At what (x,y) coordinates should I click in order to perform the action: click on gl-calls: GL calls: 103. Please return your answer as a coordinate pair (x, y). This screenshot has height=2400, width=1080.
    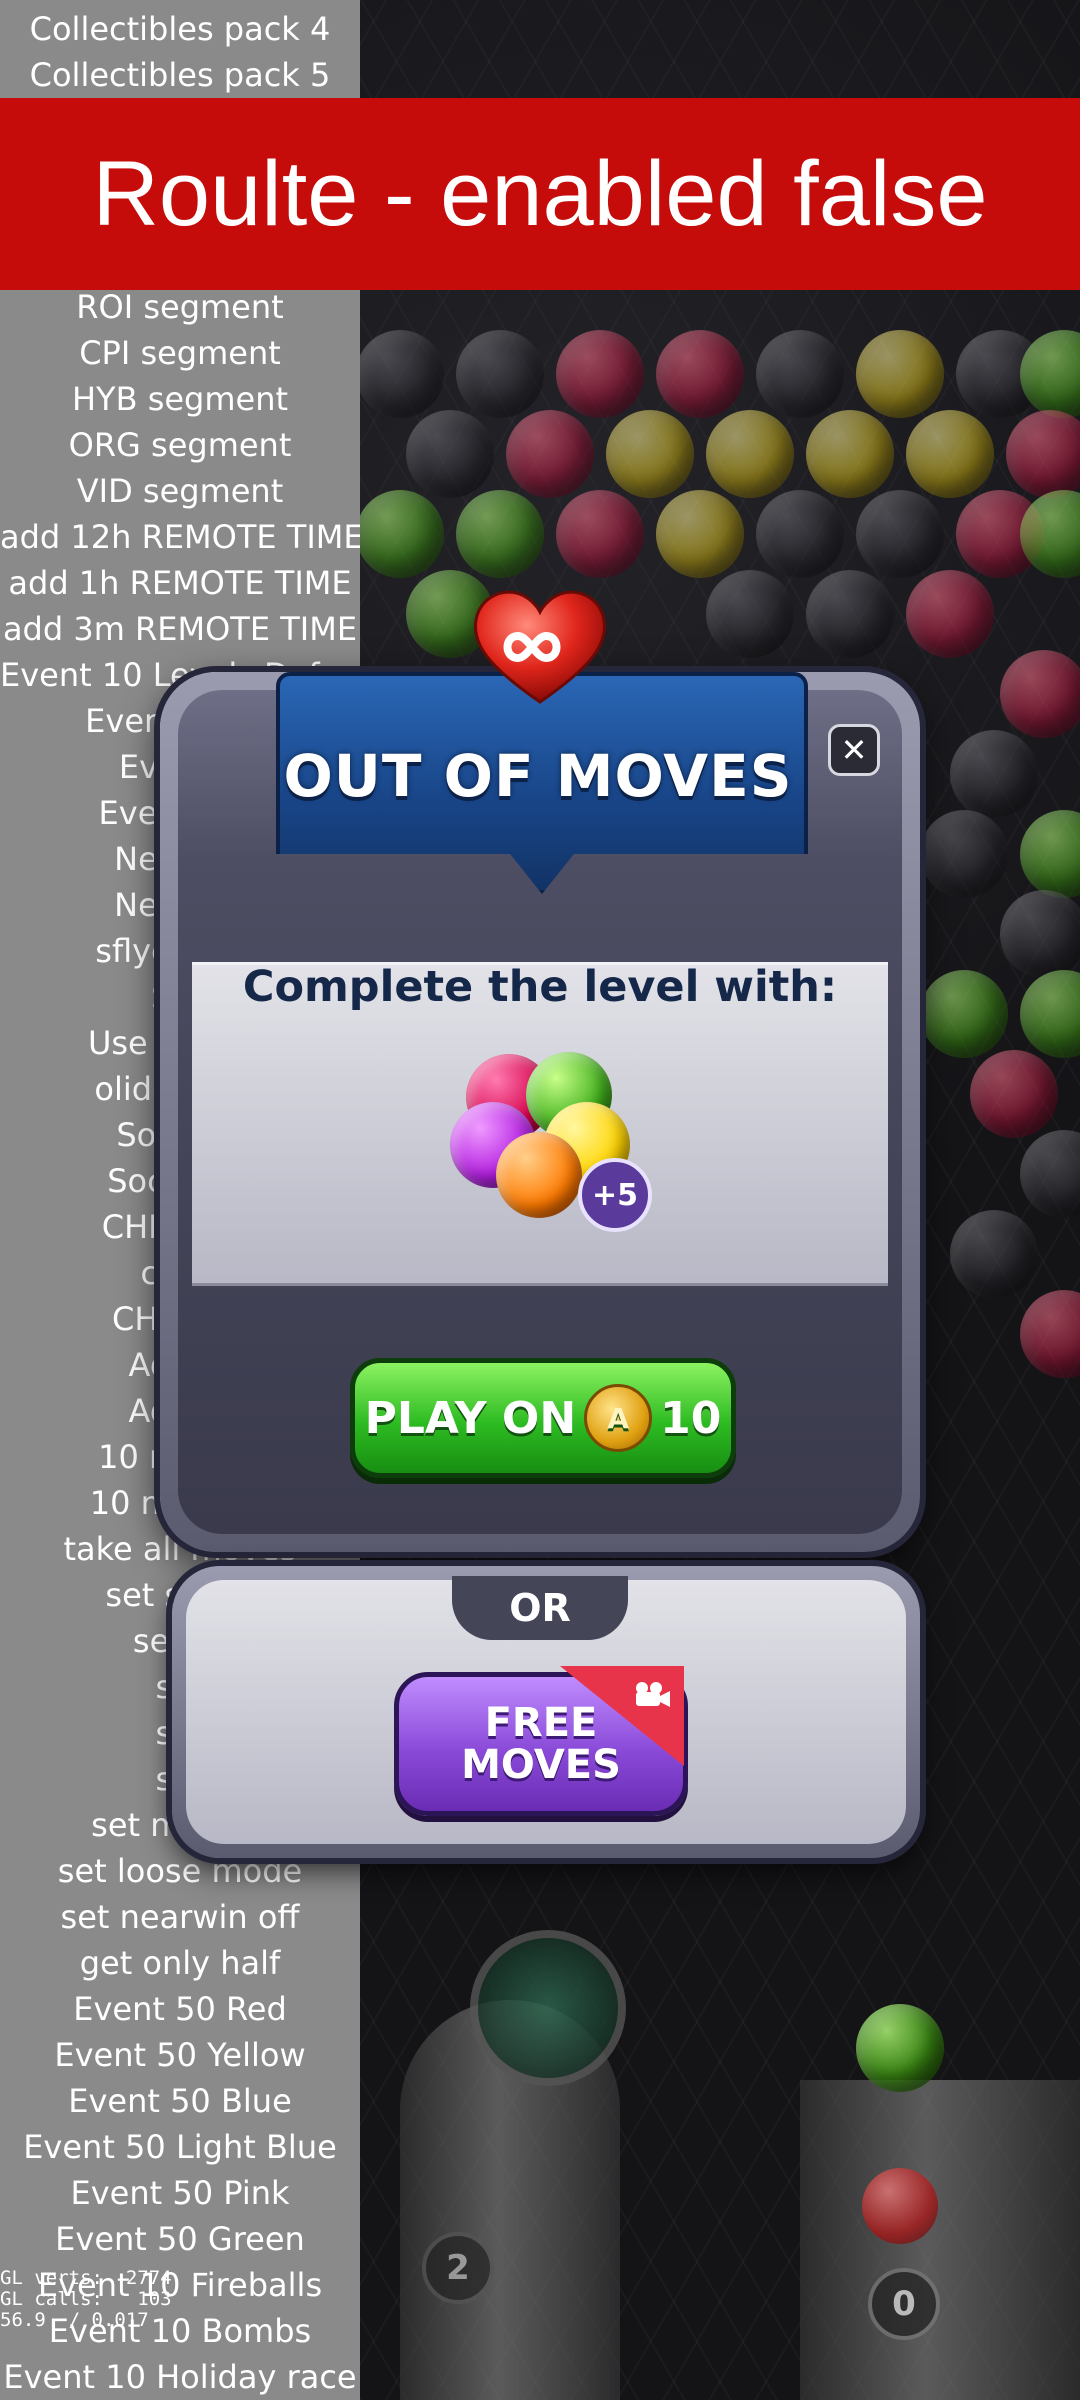
    Looking at the image, I should click on (86, 2299).